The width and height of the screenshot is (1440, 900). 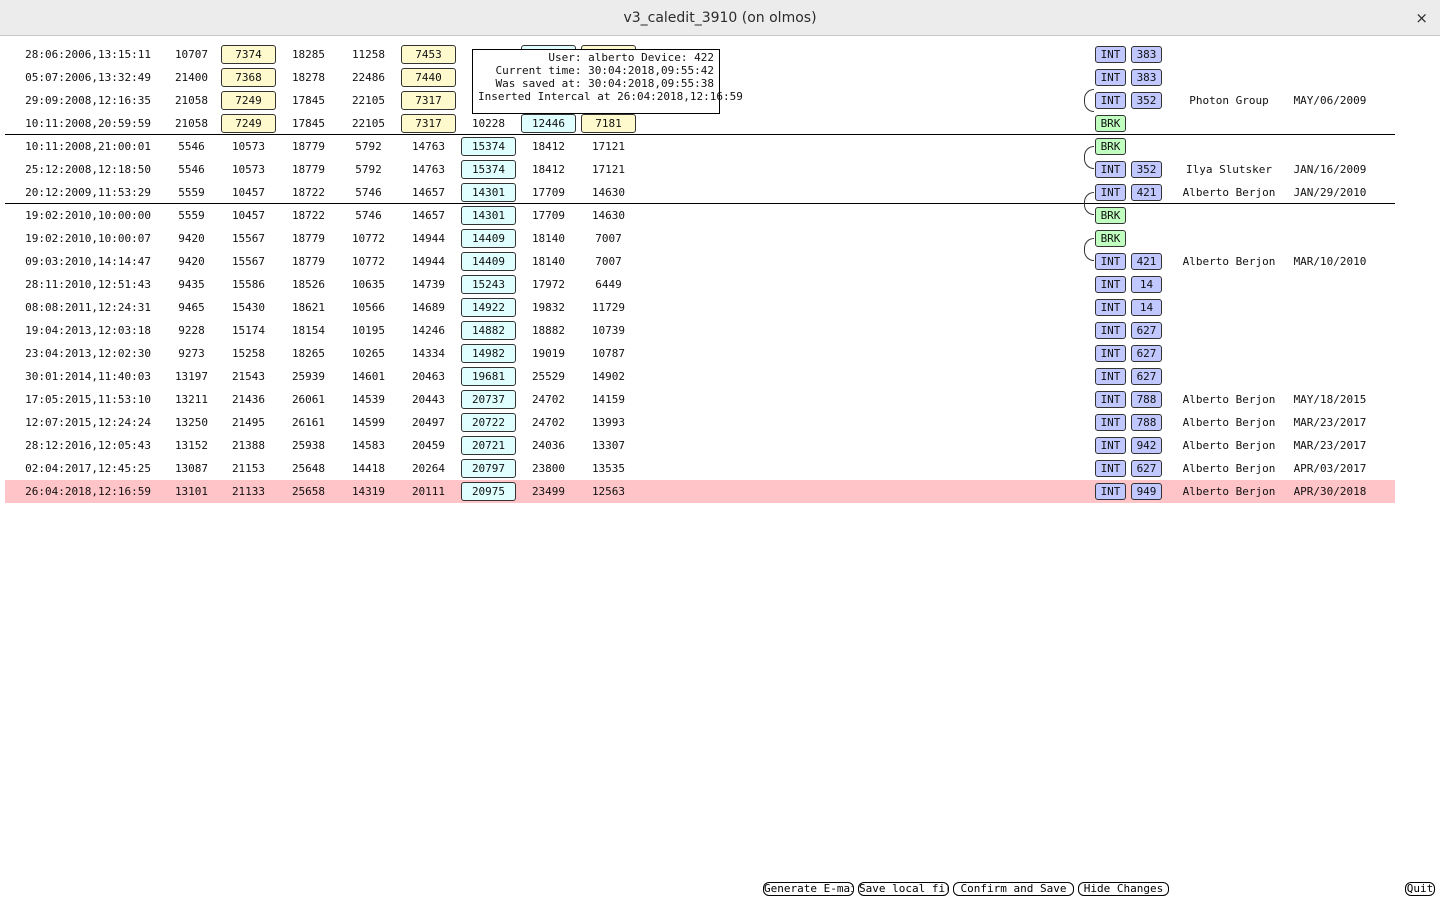 What do you see at coordinates (308, 445) in the screenshot?
I see `value-cell: 25938` at bounding box center [308, 445].